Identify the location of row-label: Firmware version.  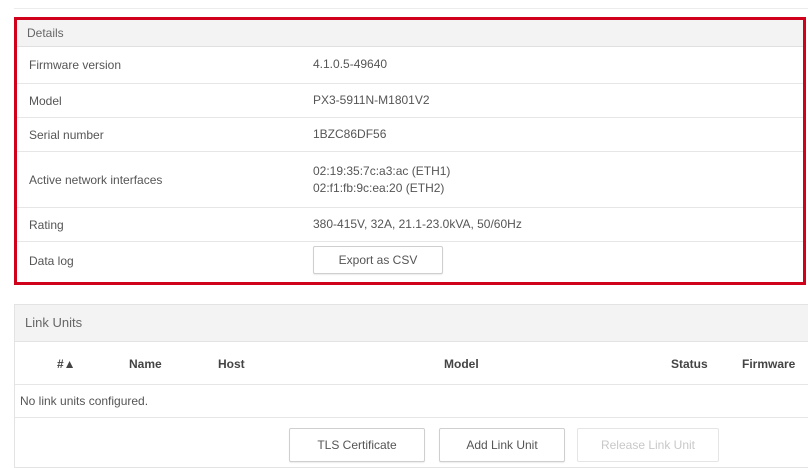
(75, 64).